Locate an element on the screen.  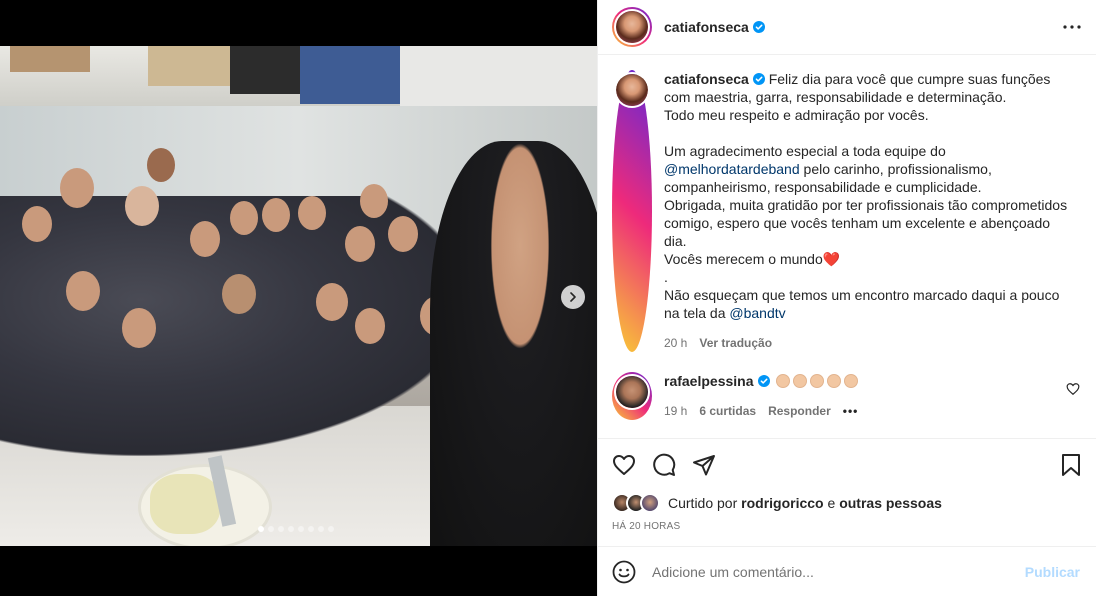
comment-time: 19 h is located at coordinates (675, 411).